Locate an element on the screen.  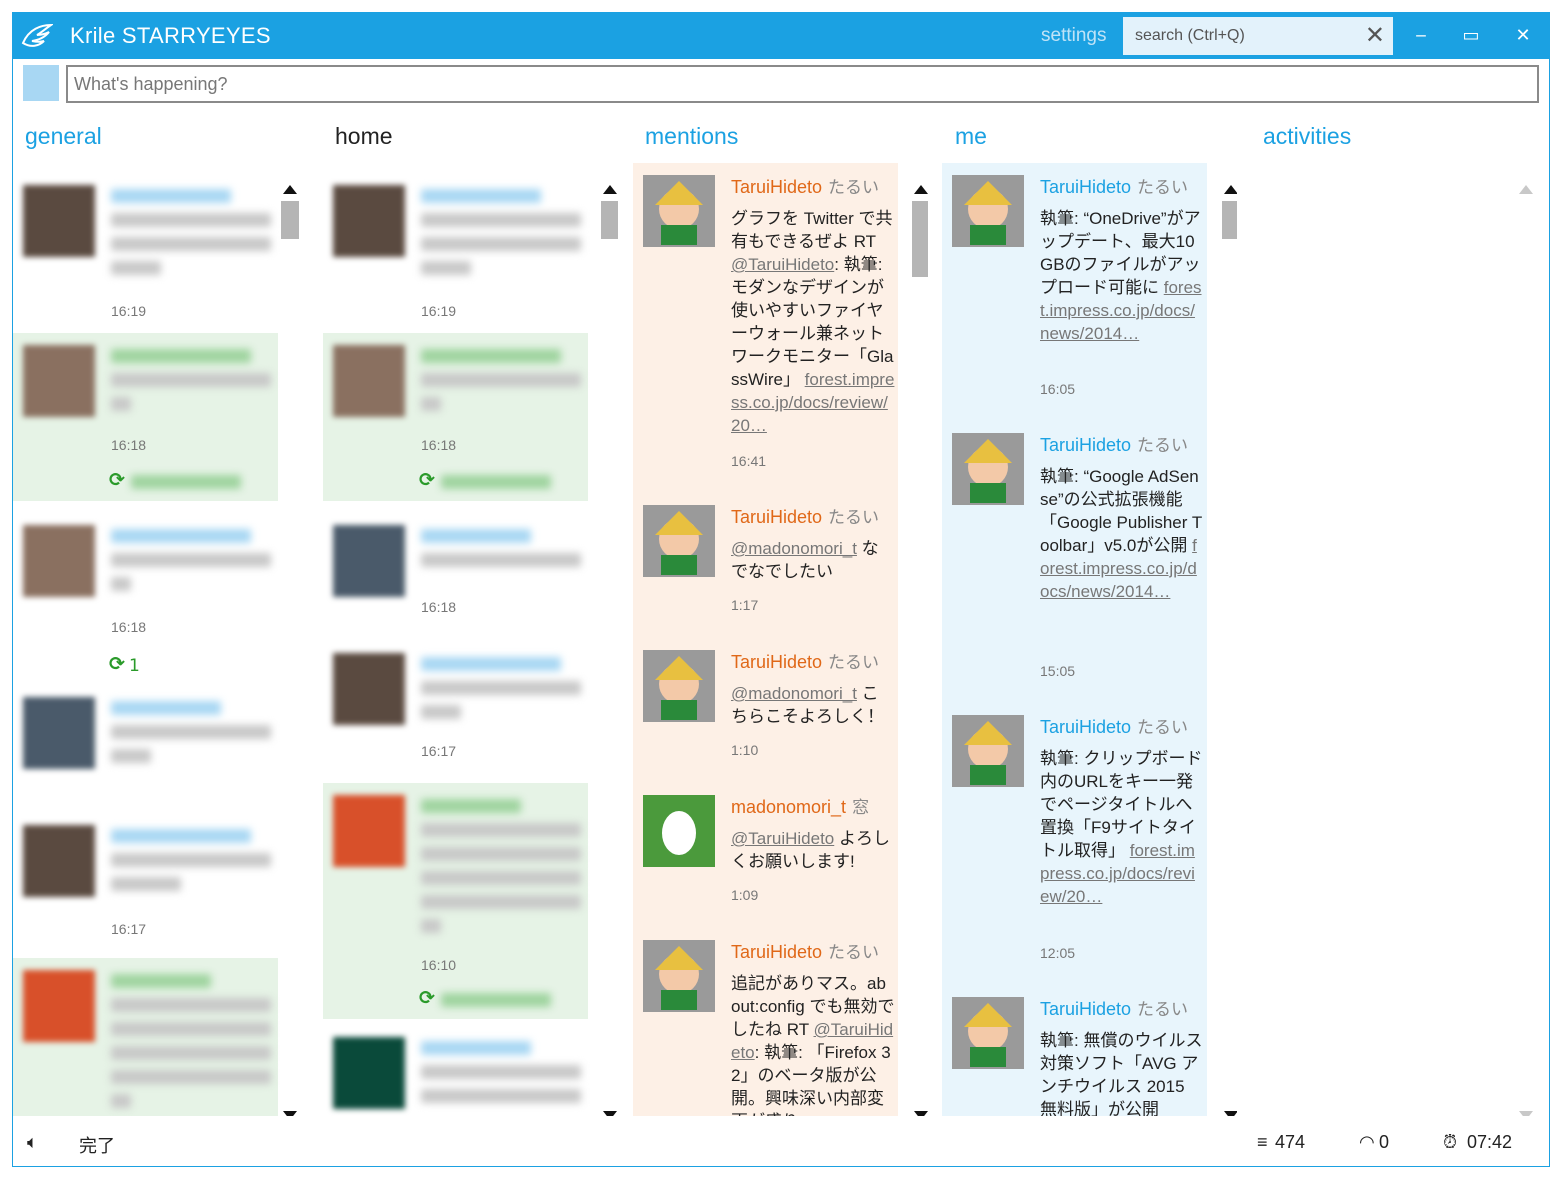
database-icon: ≡ is located at coordinates (1262, 1142).